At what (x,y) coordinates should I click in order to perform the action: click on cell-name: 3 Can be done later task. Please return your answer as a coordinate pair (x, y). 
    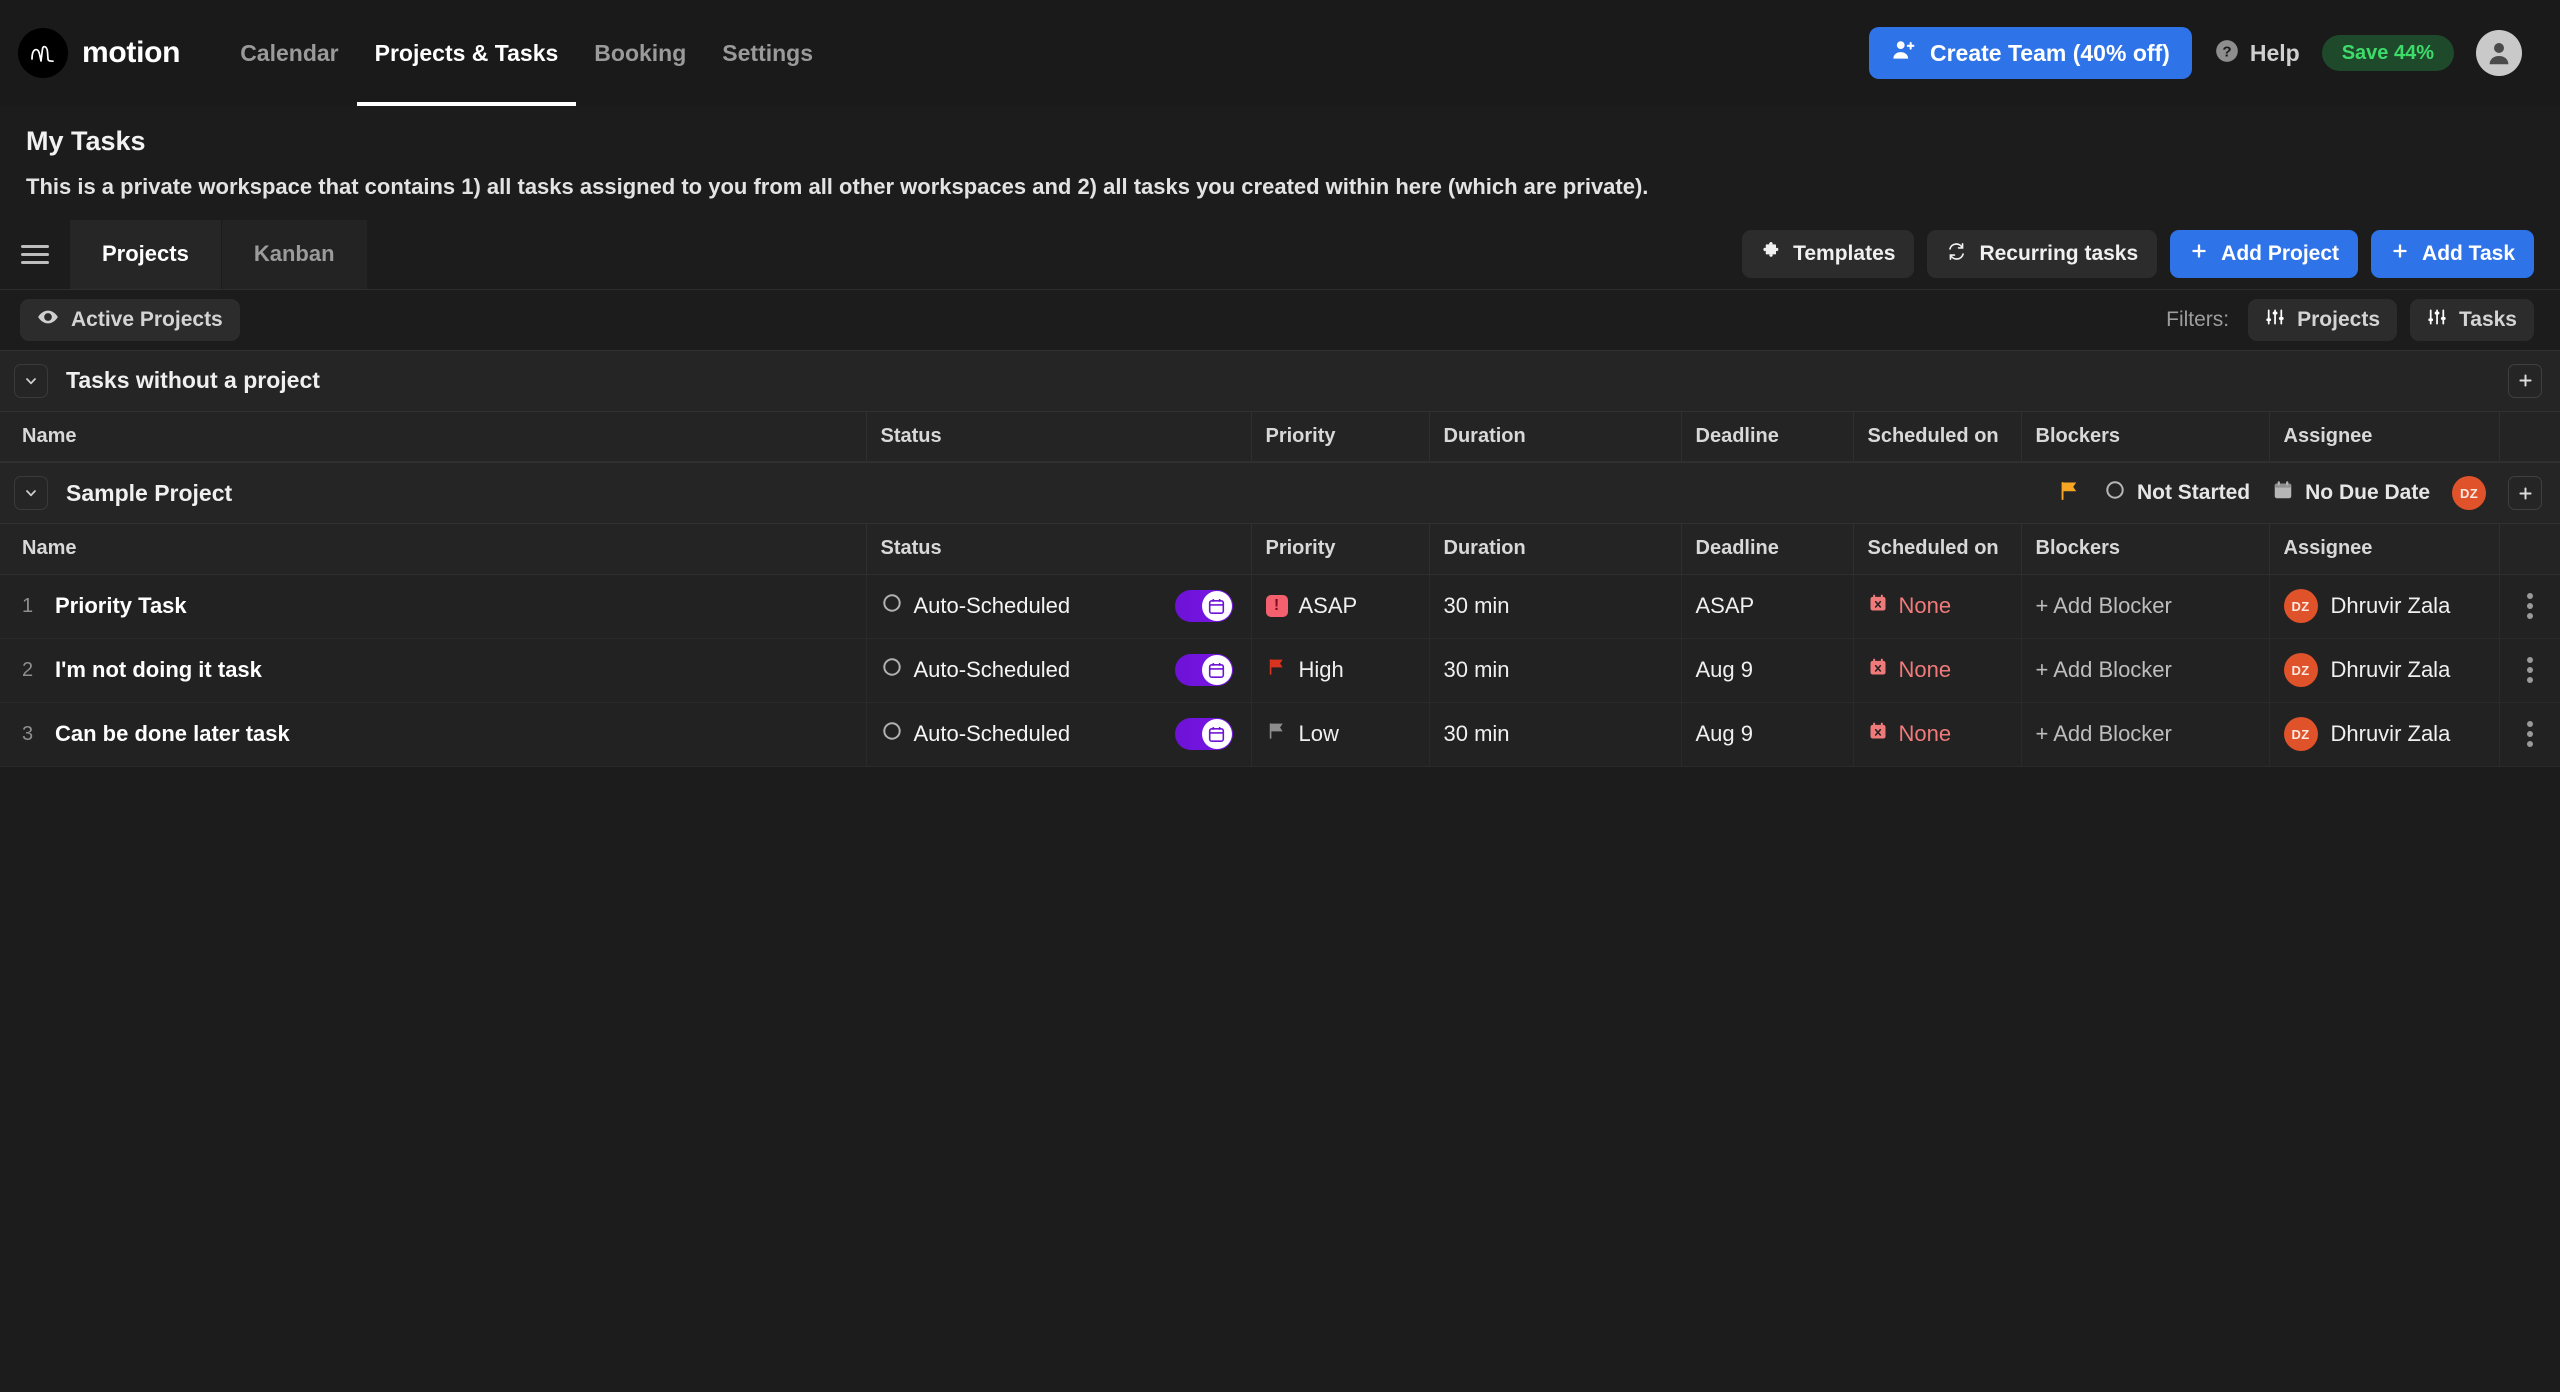
    Looking at the image, I should click on (433, 734).